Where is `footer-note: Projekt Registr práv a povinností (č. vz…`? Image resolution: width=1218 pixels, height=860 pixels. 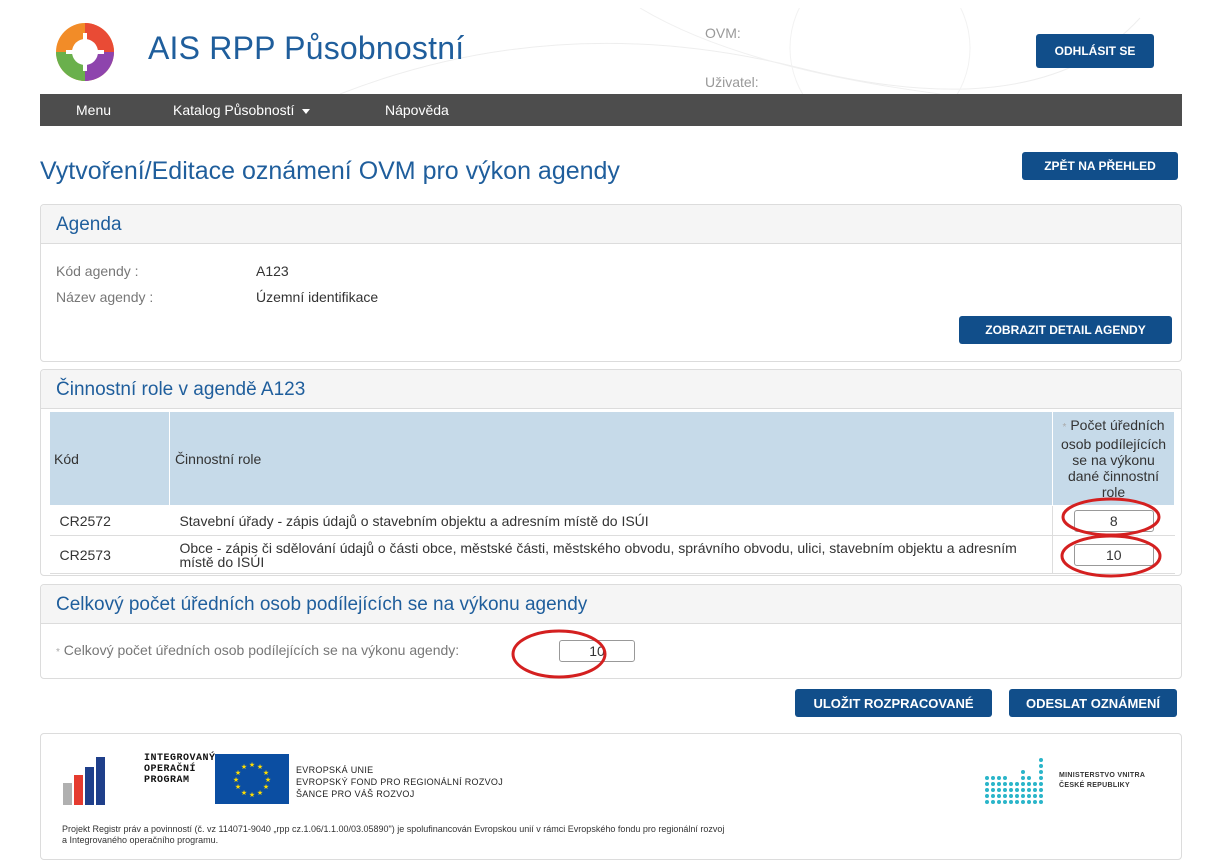
footer-note: Projekt Registr práv a povinností (č. vz… is located at coordinates (542, 835).